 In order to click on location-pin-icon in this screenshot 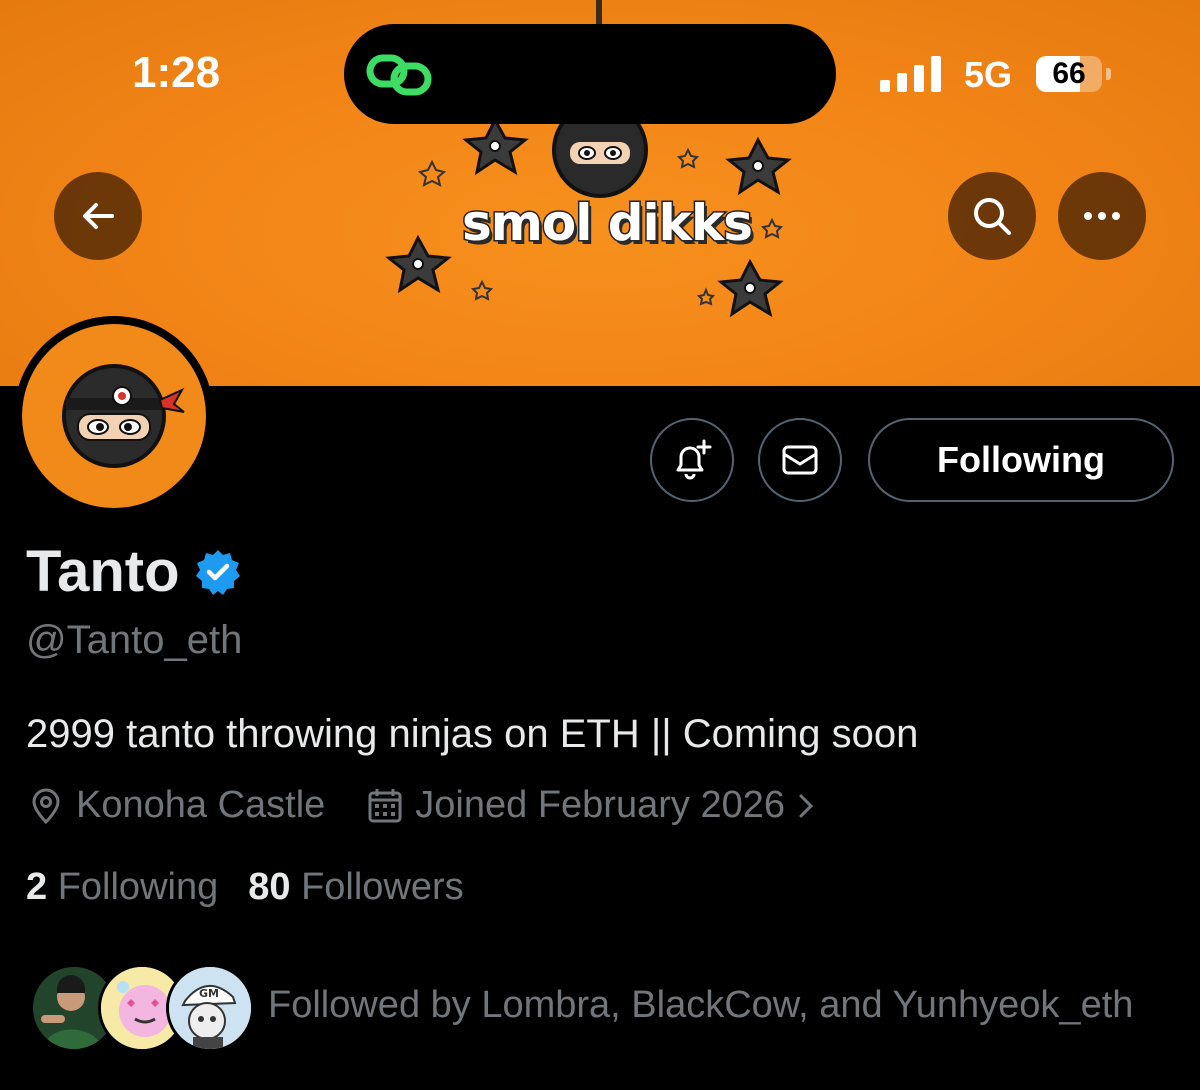, I will do `click(46, 806)`.